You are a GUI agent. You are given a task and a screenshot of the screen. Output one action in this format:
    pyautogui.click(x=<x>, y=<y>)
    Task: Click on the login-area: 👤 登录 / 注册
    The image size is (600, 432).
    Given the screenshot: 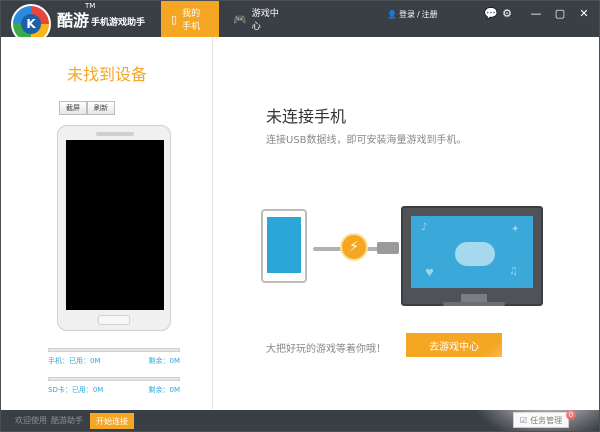 What is the action you would take?
    pyautogui.click(x=412, y=14)
    